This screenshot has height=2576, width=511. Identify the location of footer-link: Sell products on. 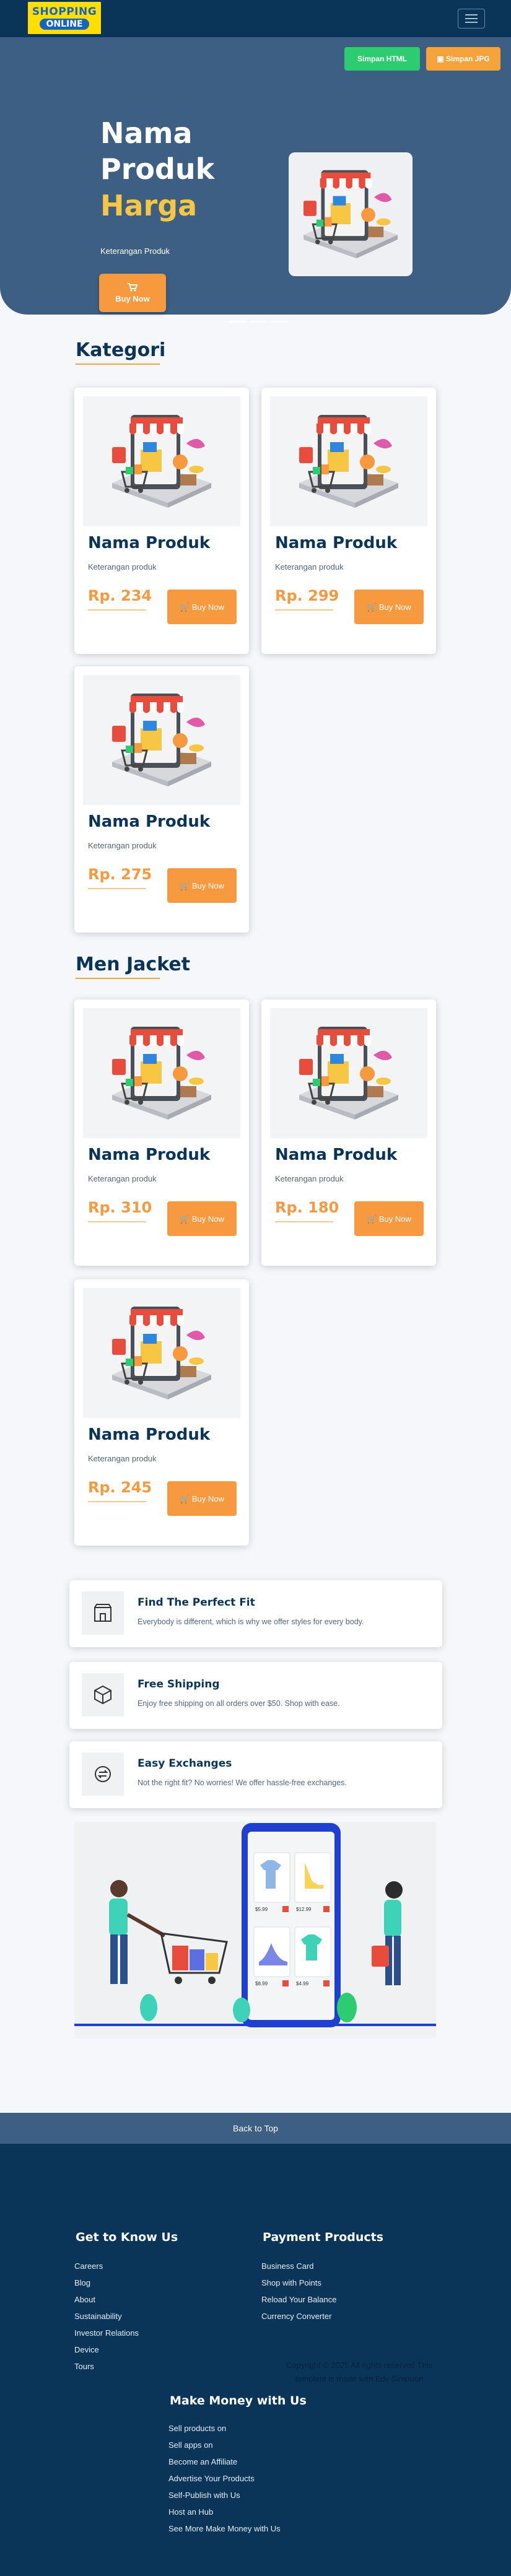
(197, 2428).